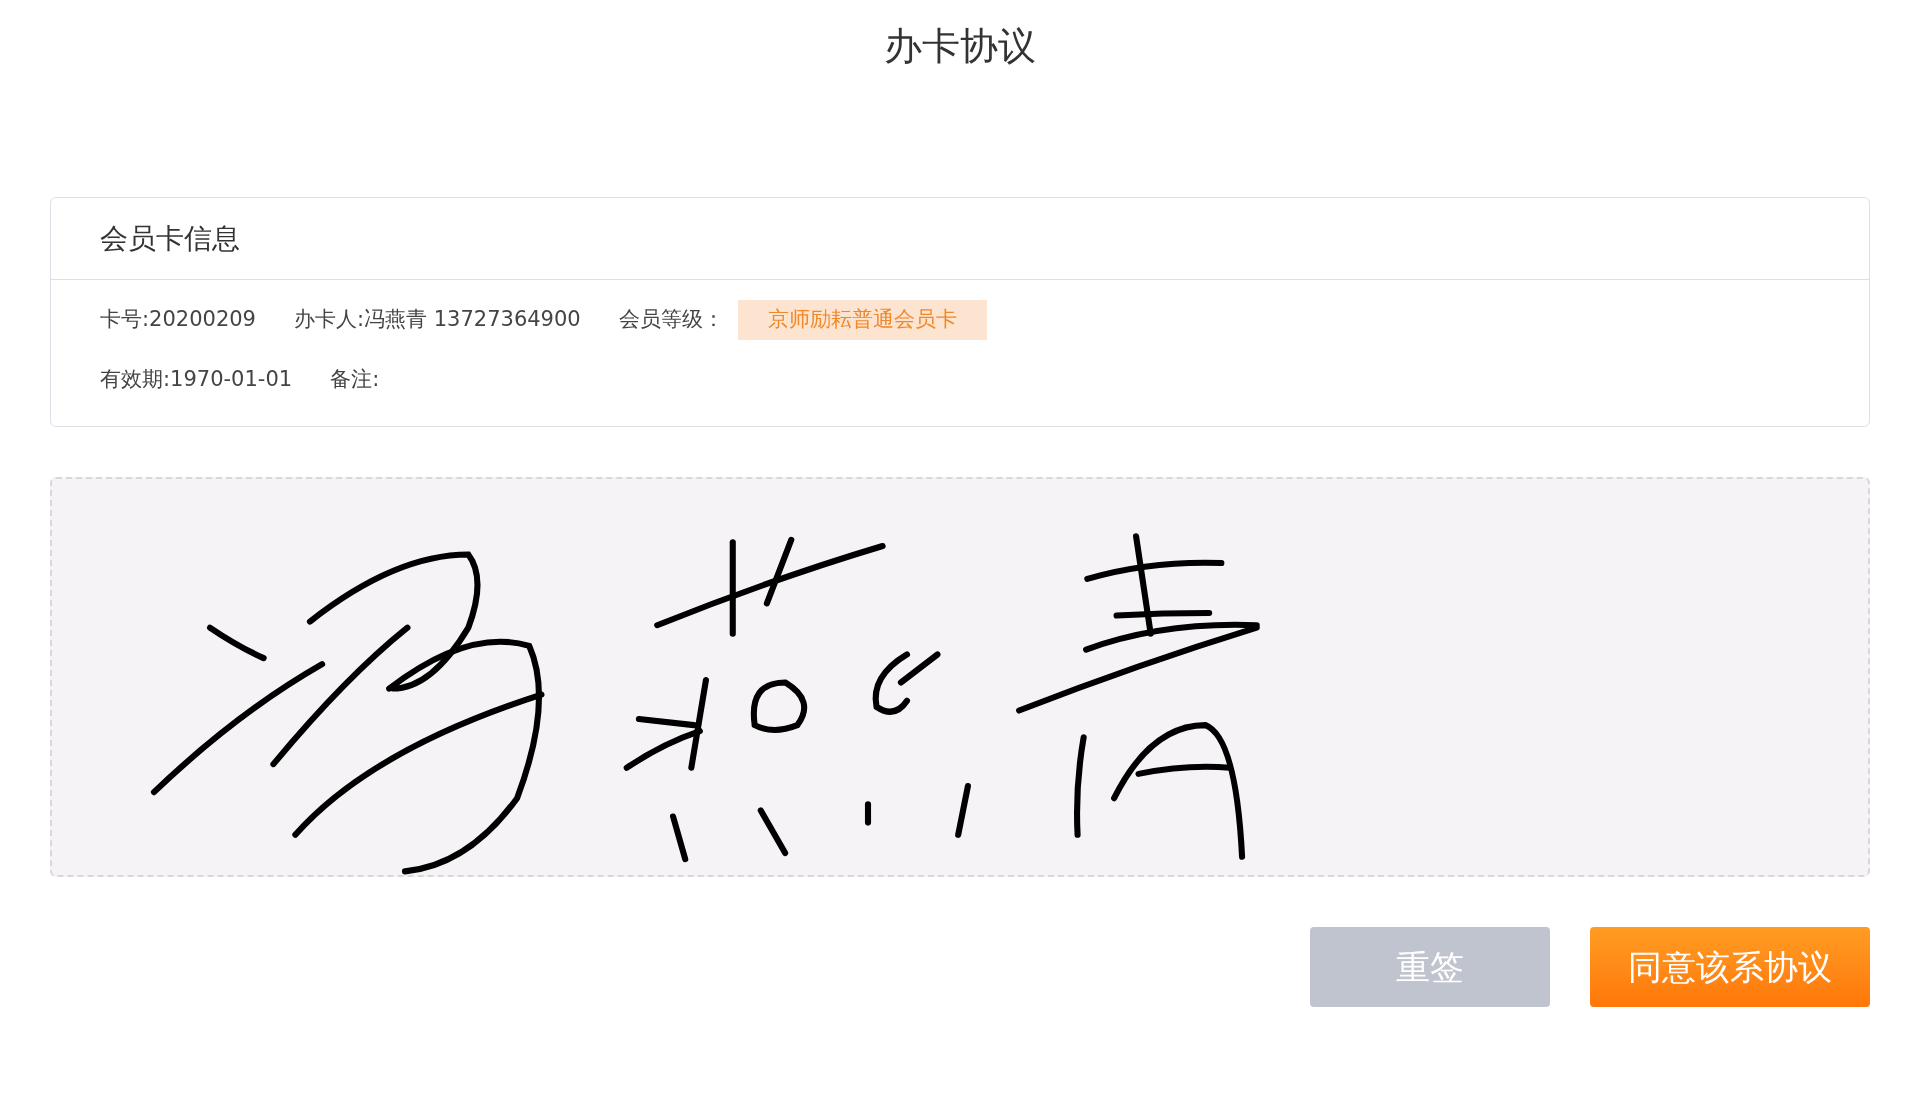  What do you see at coordinates (196, 380) in the screenshot?
I see `info-text: 有效期:1970-01-01` at bounding box center [196, 380].